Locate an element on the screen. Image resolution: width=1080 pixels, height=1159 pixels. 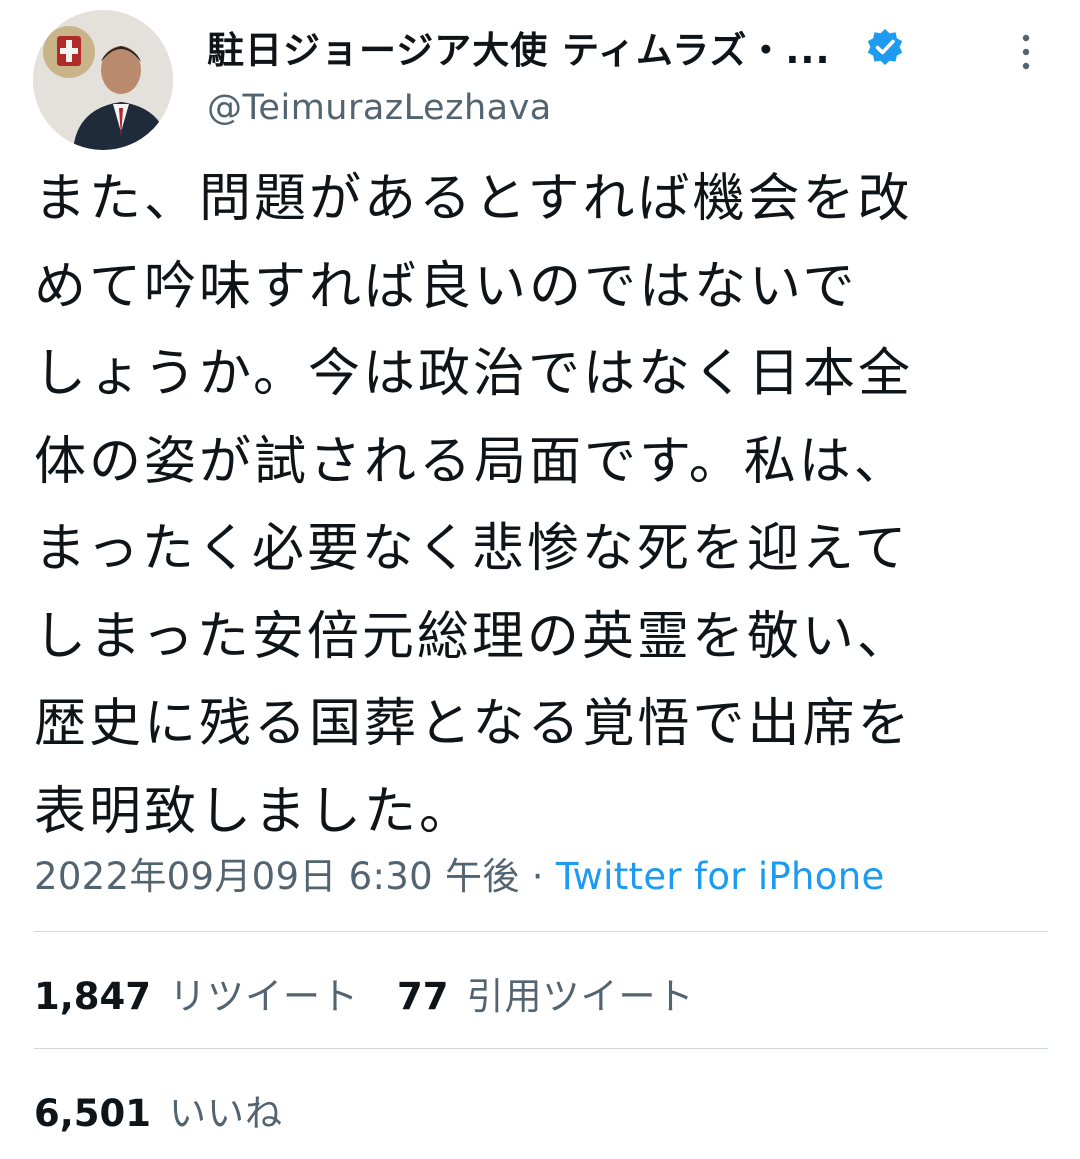
engagement-stats-row: 1,847 リツイート 77 引用ツイート is located at coordinates (364, 993).